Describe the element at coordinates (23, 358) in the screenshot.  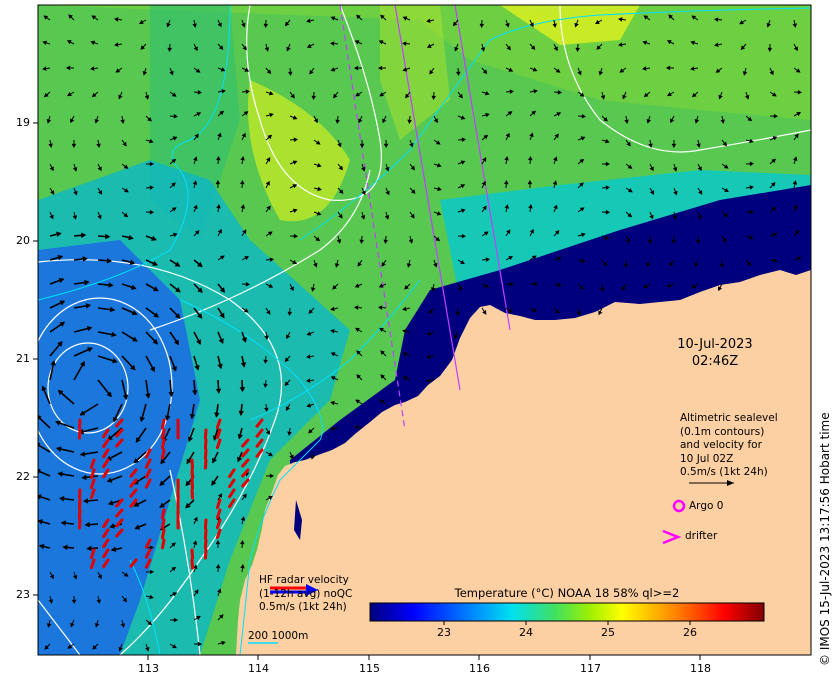
I see `y-tick-label: 21` at that location.